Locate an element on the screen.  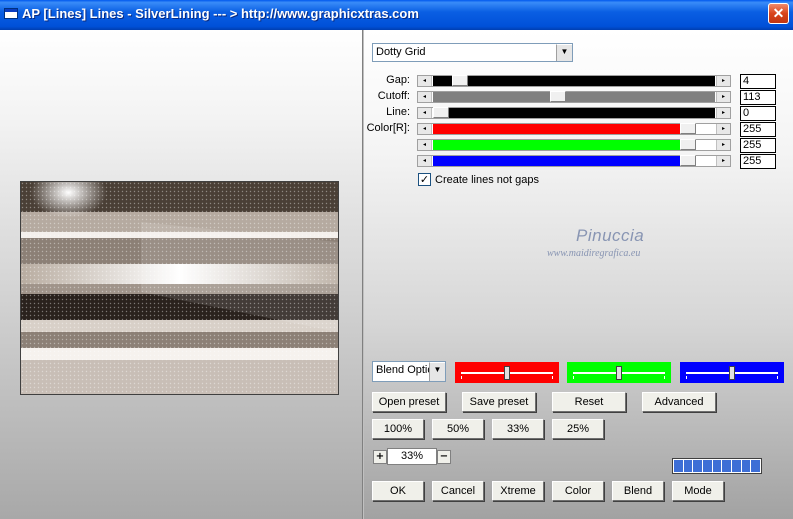
preset-dropdown-value: Dotty Grid is located at coordinates (401, 52).